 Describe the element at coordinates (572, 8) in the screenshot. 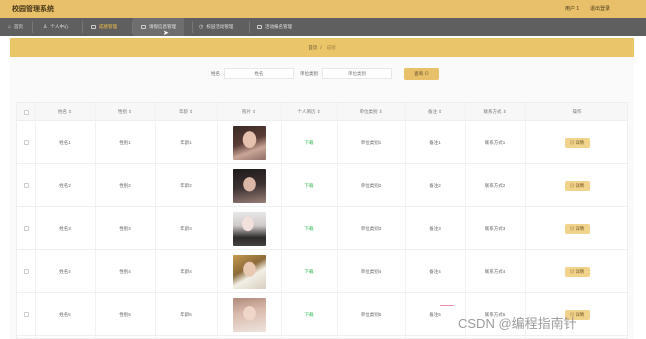

I see `current-user: 用户 1` at that location.